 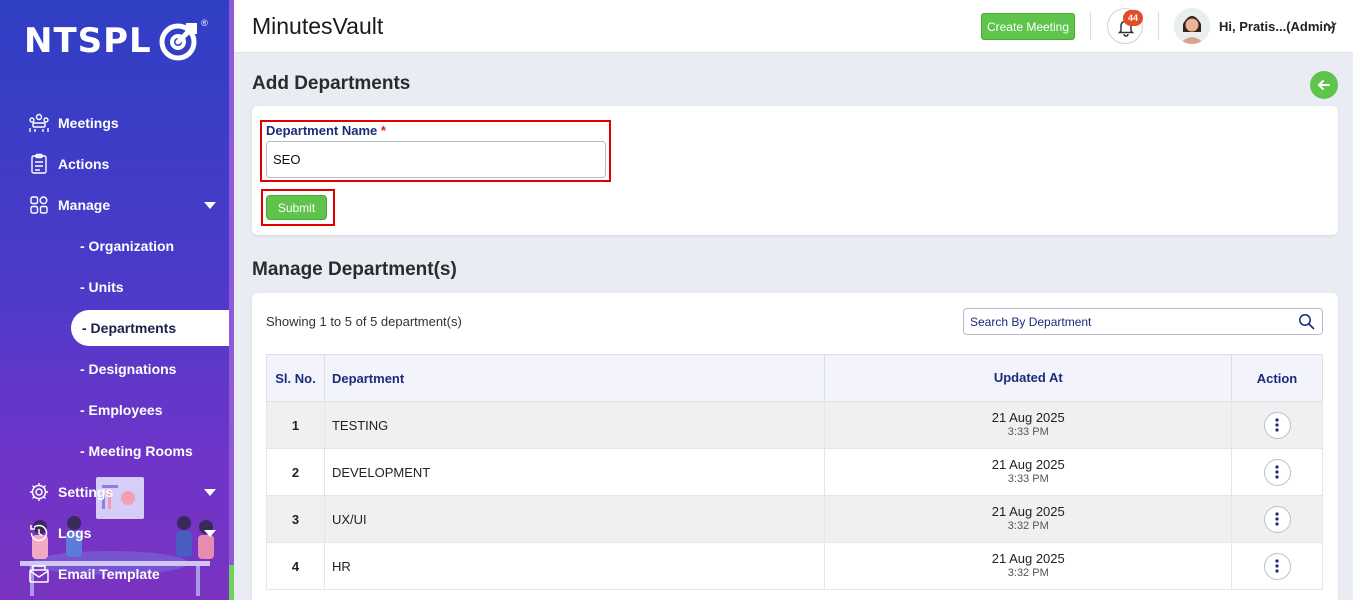 What do you see at coordinates (88, 41) in the screenshot?
I see `logo-text: NTSPL` at bounding box center [88, 41].